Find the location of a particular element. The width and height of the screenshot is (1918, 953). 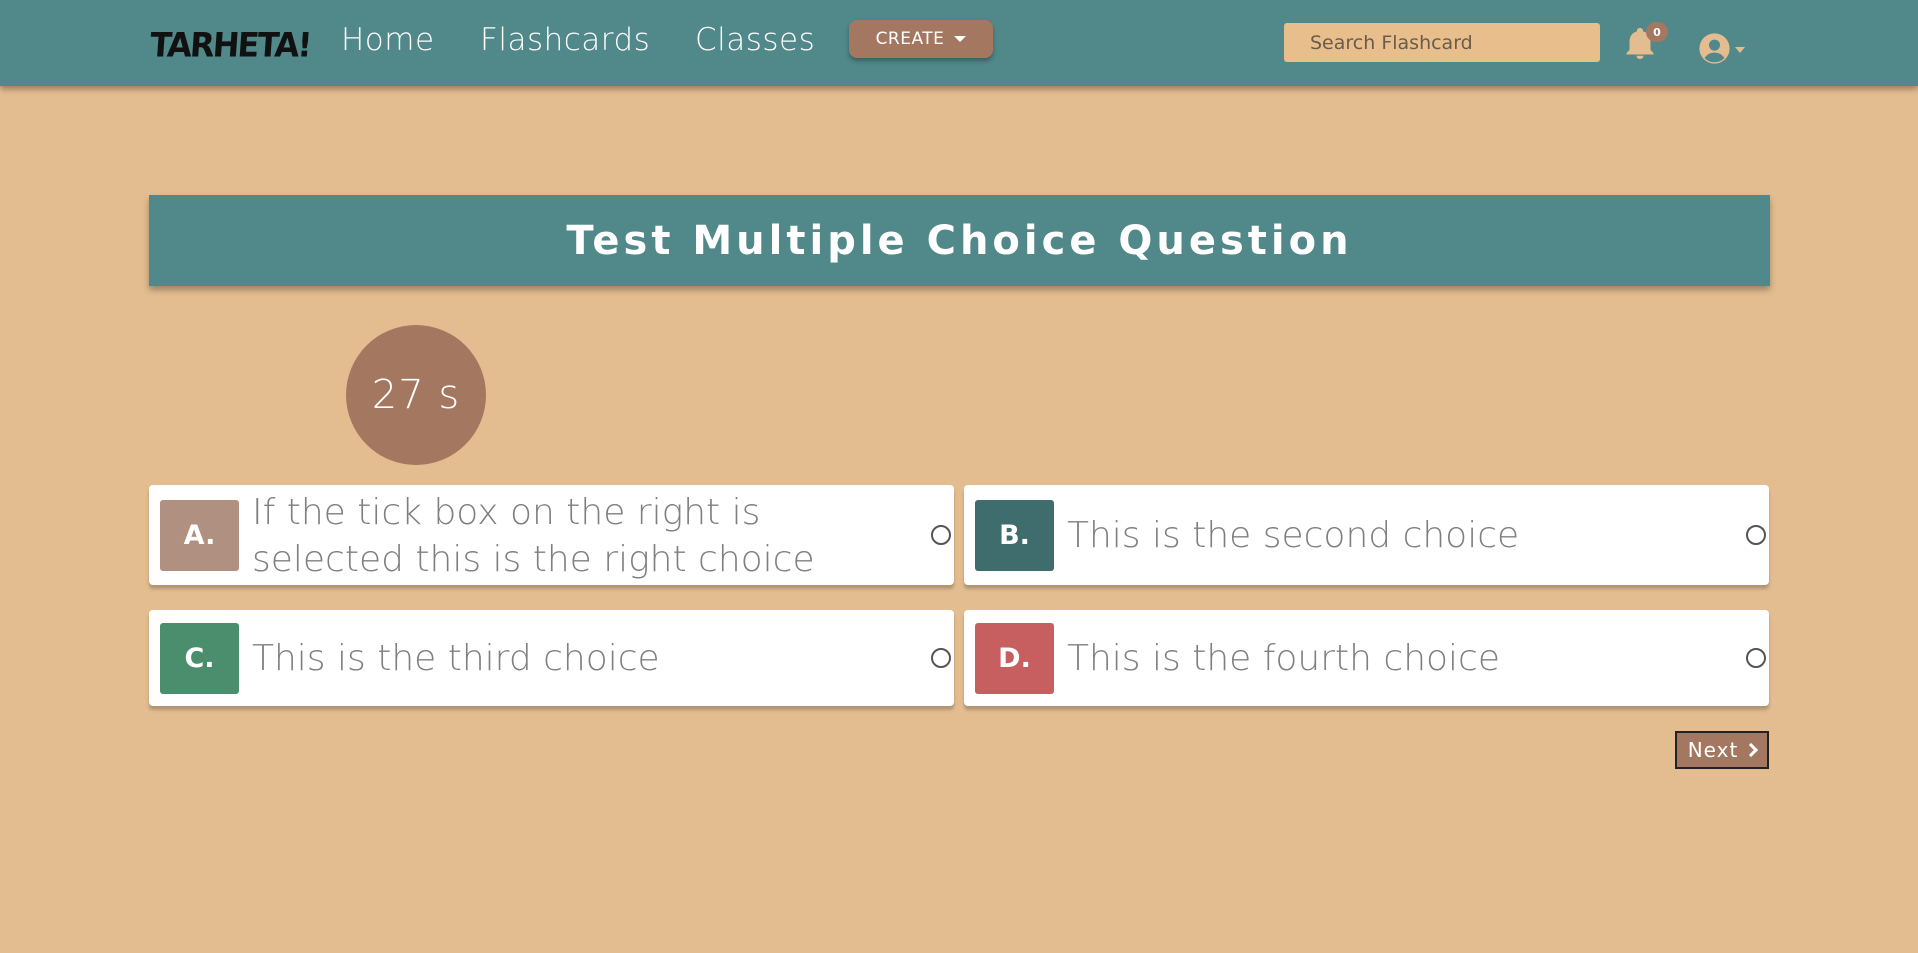

choice-radio-b is located at coordinates (1756, 535).